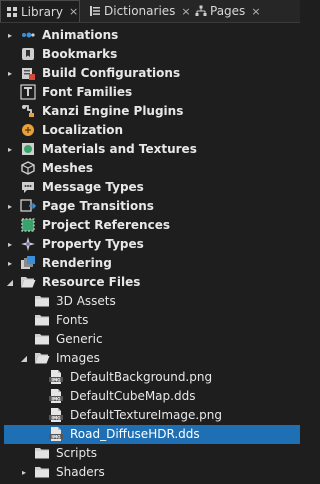 The height and width of the screenshot is (484, 320). What do you see at coordinates (83, 130) in the screenshot?
I see `tree-item-label: Localization` at bounding box center [83, 130].